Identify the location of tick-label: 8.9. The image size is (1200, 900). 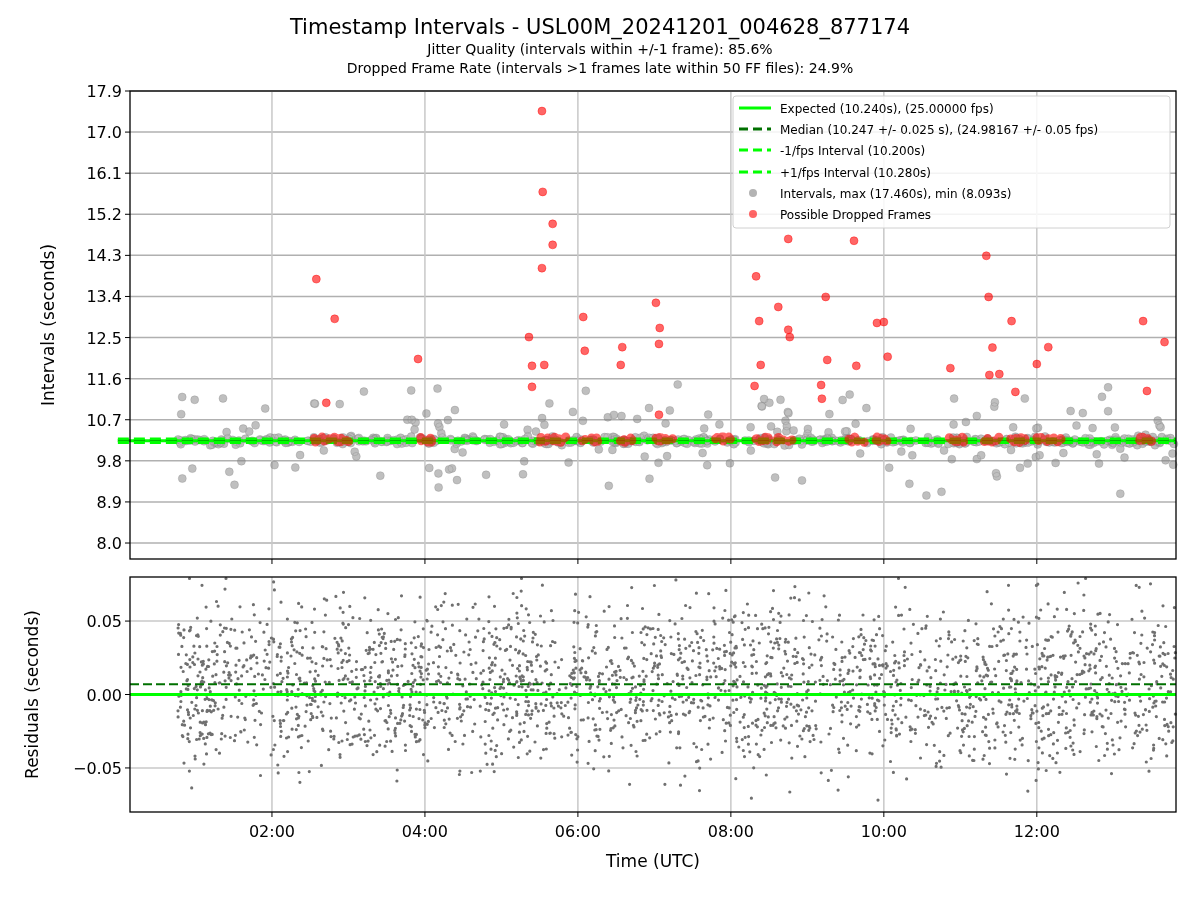
(109, 502).